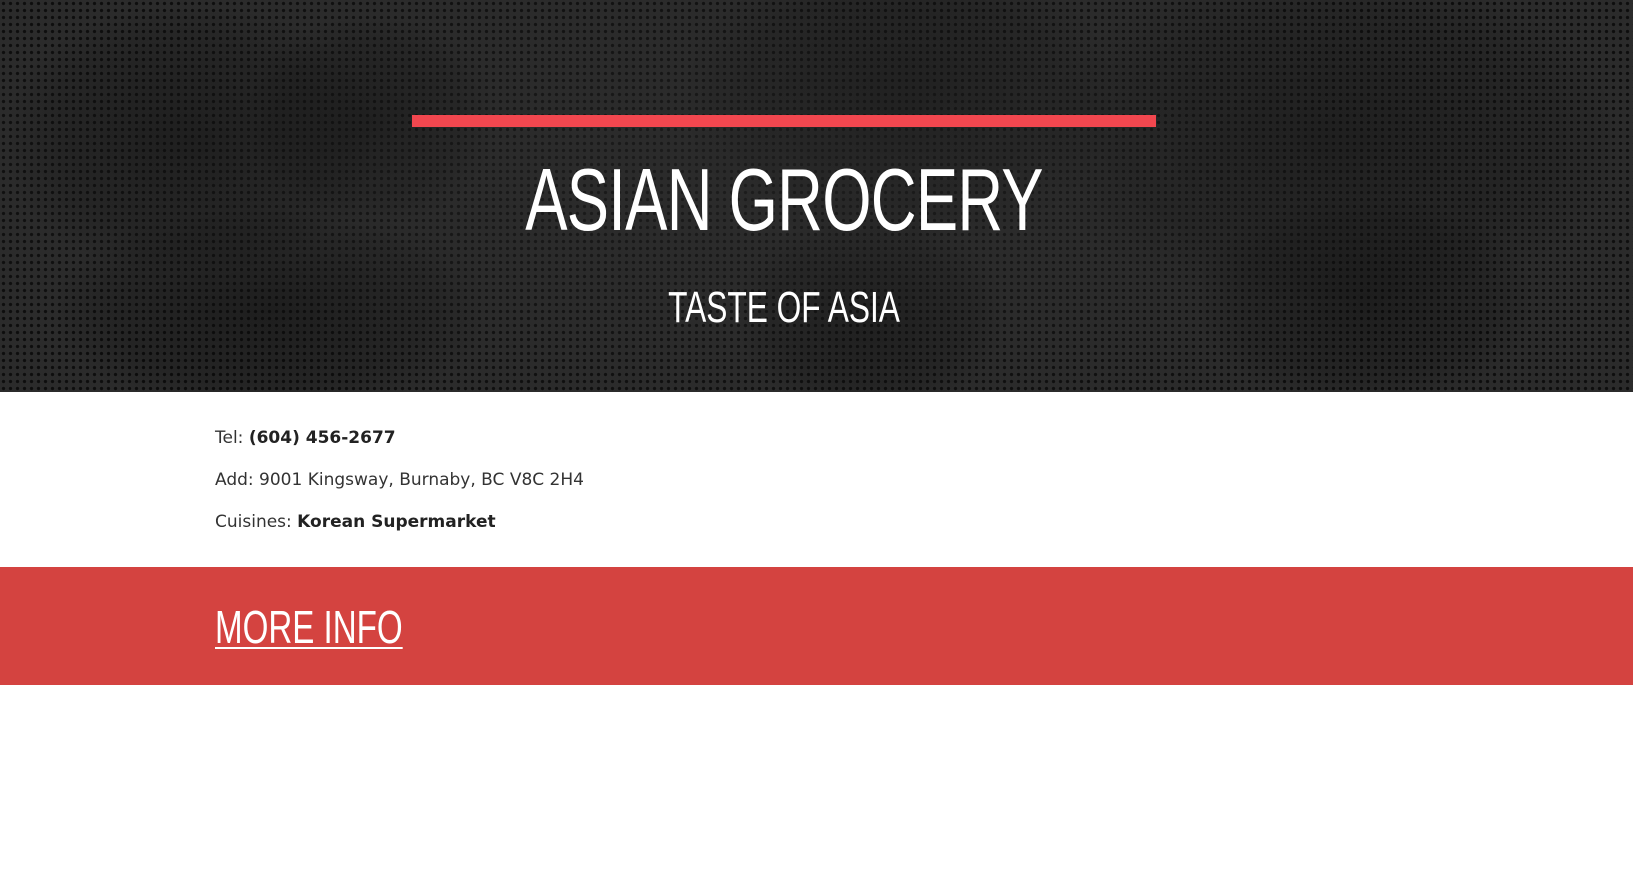 The image size is (1633, 879). I want to click on address-label: Add:, so click(234, 480).